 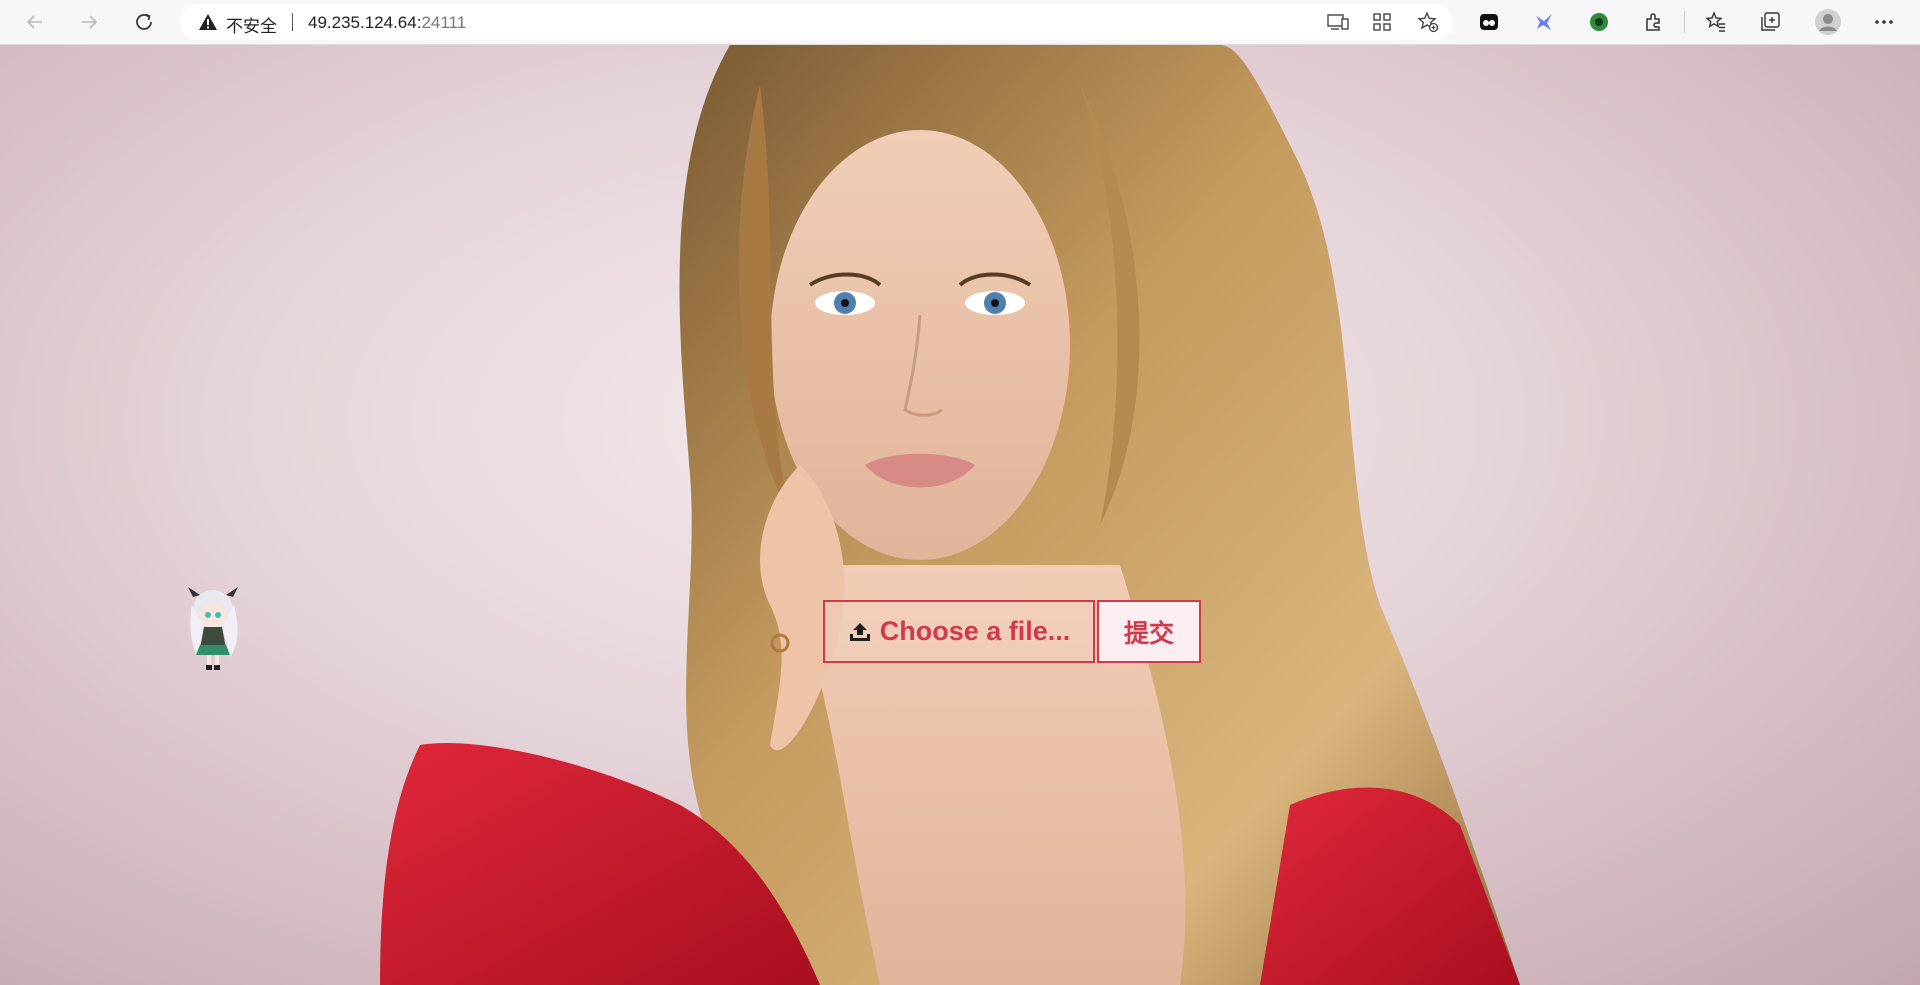 I want to click on url-divider, so click(x=292, y=22).